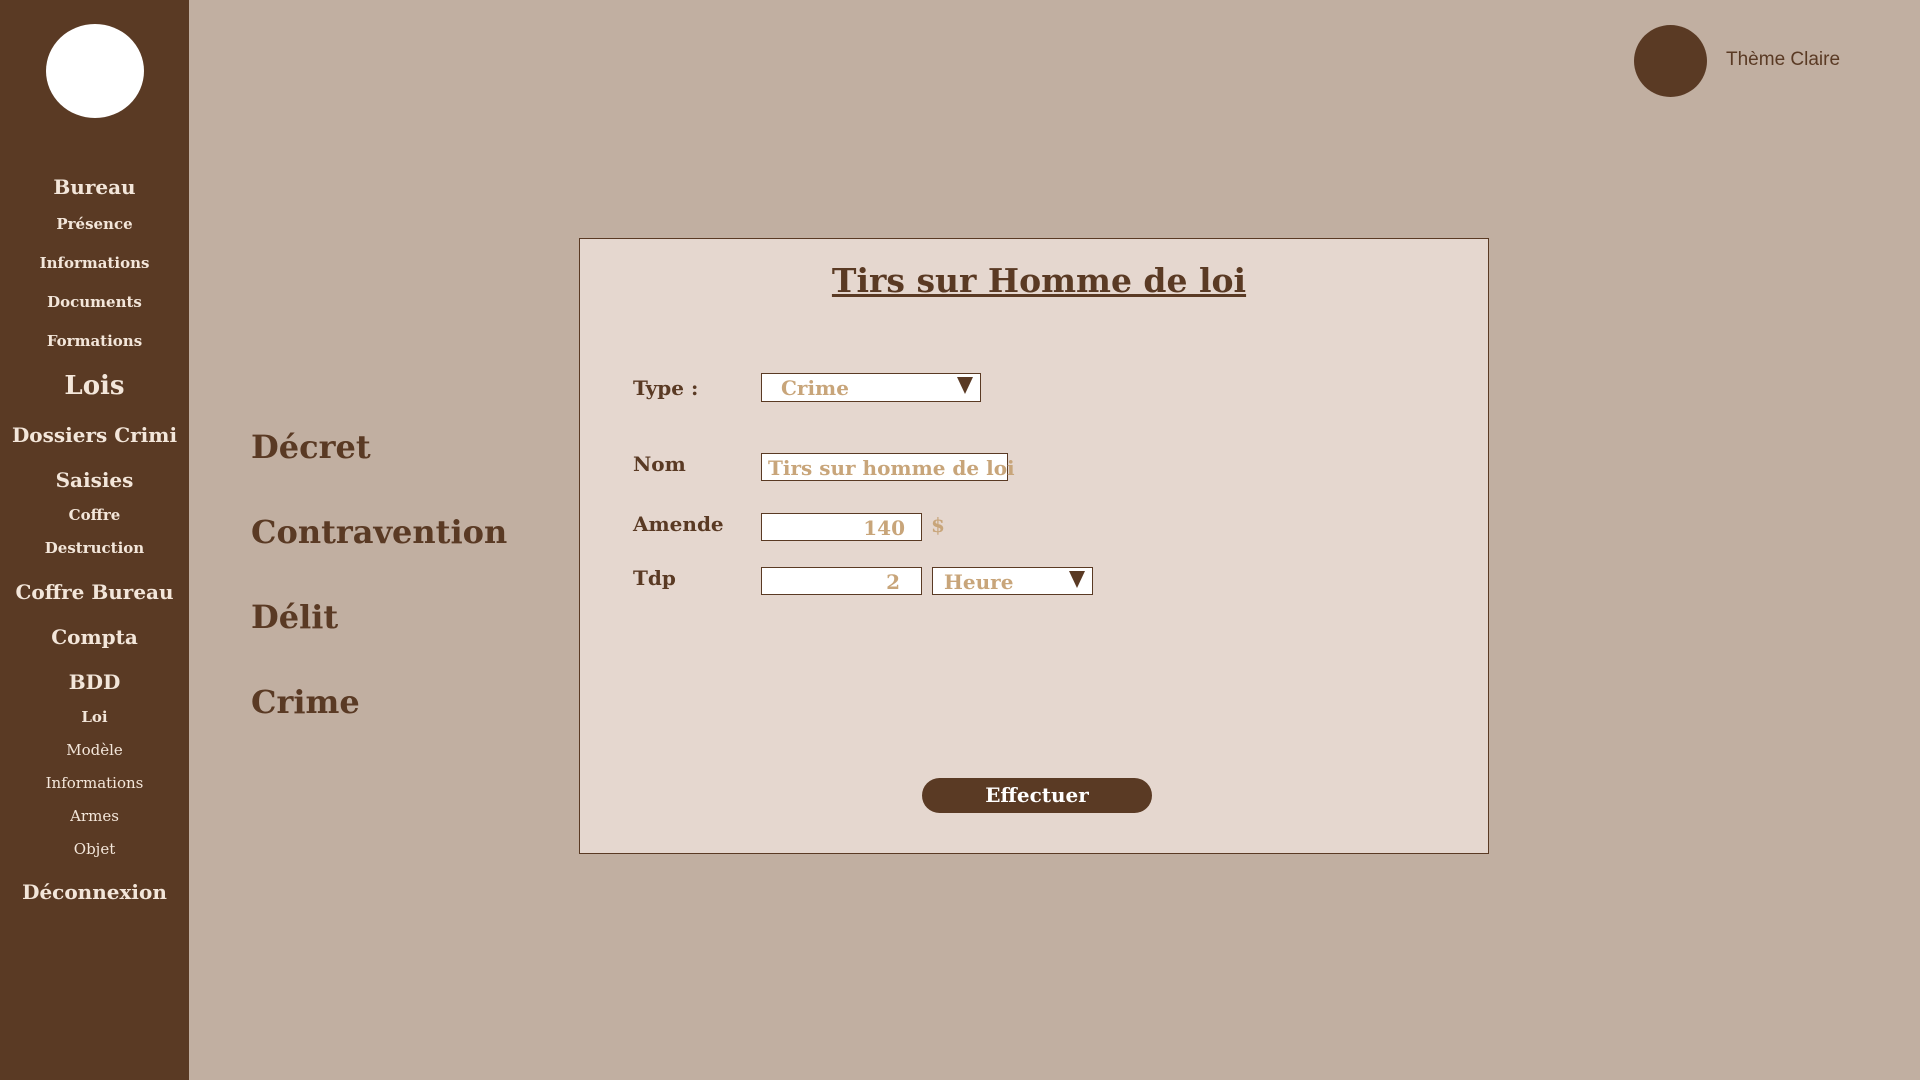  I want to click on tdp-unit-value: Heure, so click(979, 582).